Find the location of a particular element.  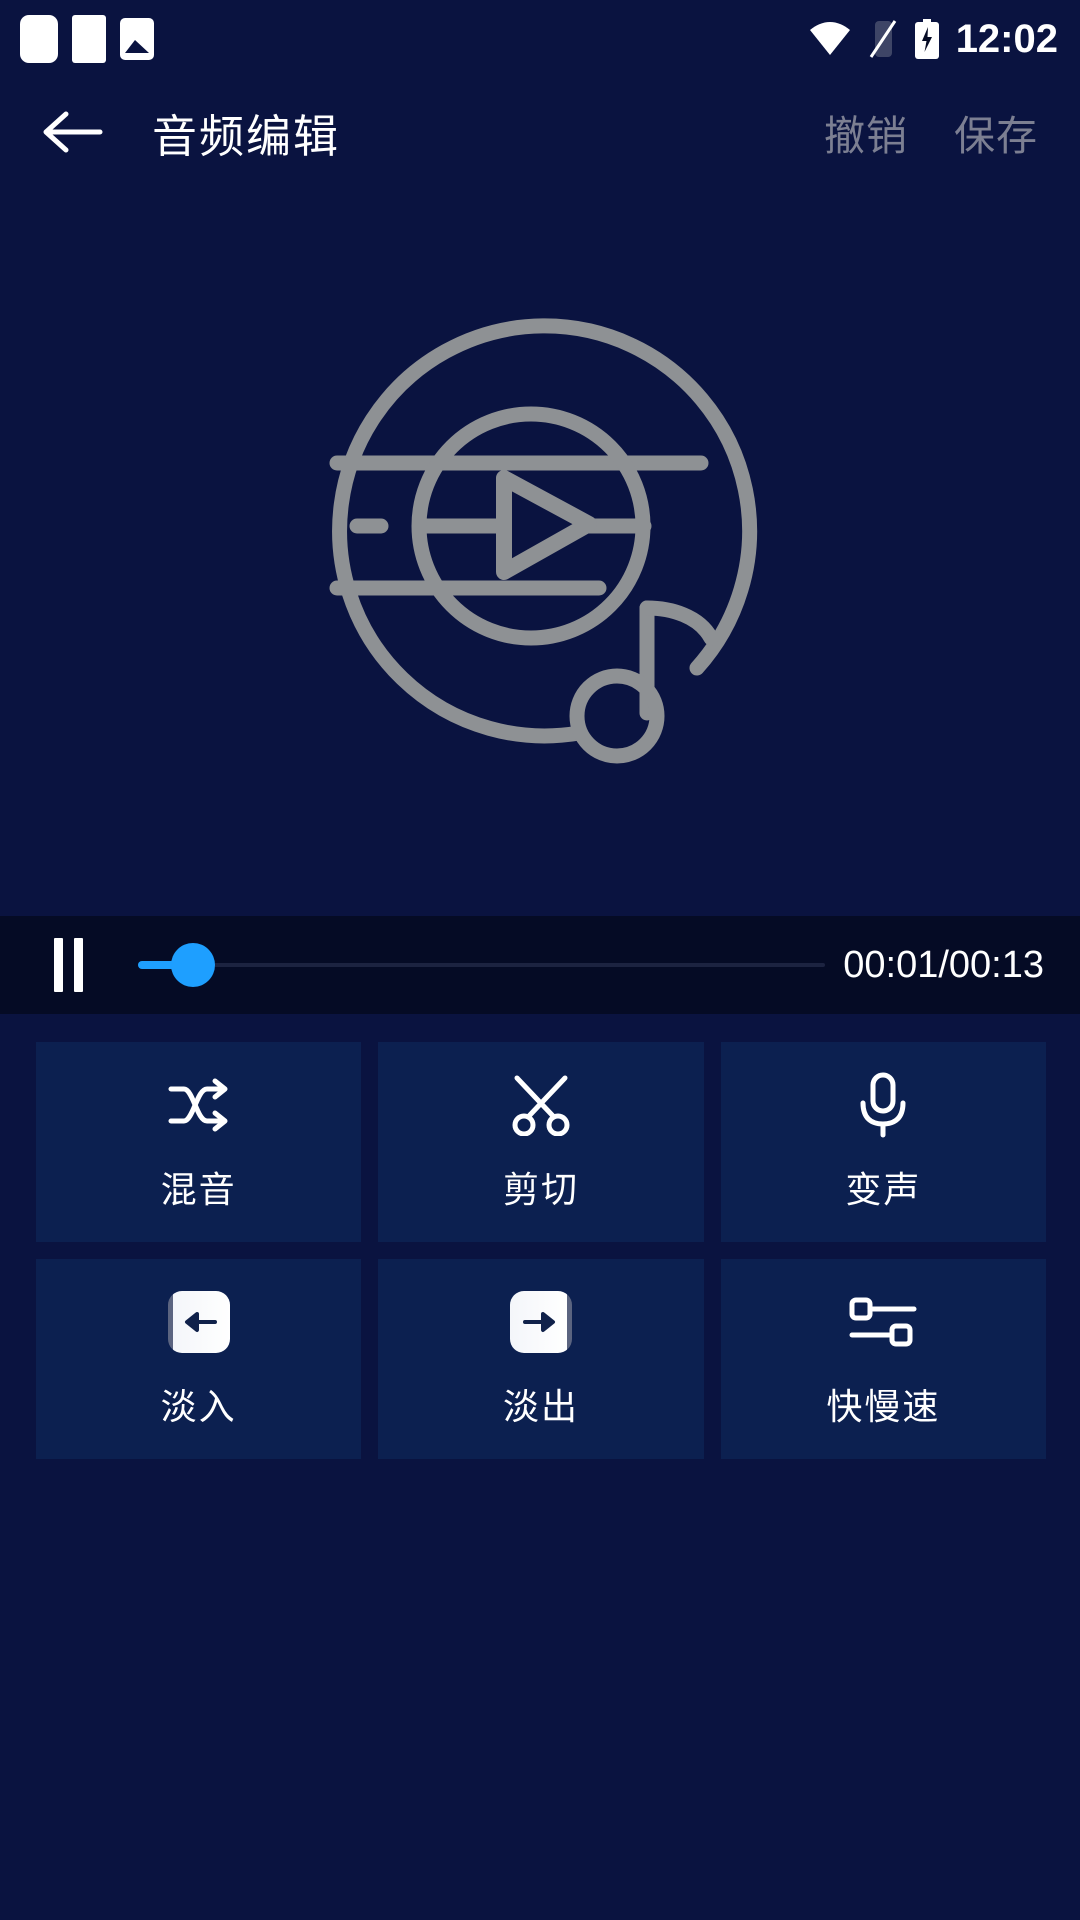

tool-label: 剪切 is located at coordinates (540, 1189).